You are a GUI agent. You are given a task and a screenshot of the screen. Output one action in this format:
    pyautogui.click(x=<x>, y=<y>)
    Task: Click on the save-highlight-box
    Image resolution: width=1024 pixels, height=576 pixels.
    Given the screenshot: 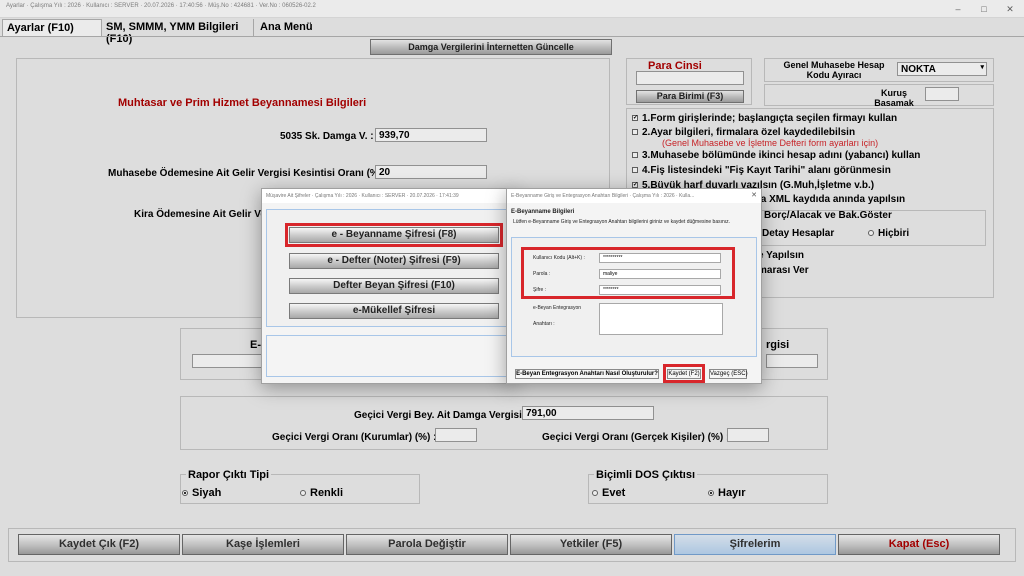 What is the action you would take?
    pyautogui.click(x=684, y=373)
    